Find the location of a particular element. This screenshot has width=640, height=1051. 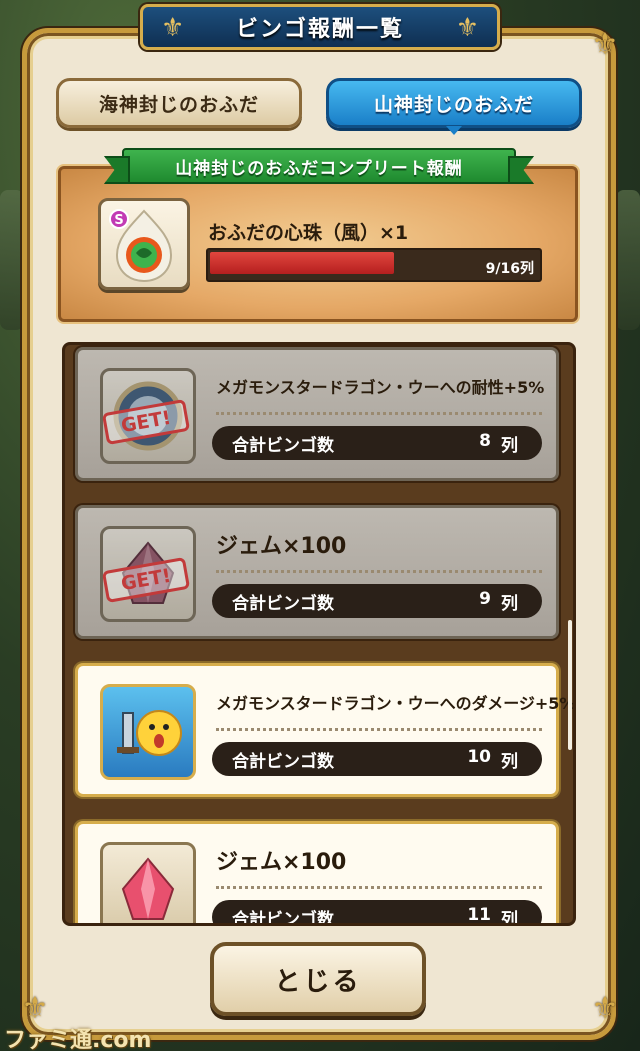

tab-sea-god-talisman: 海神封じのおふだ is located at coordinates (179, 103).